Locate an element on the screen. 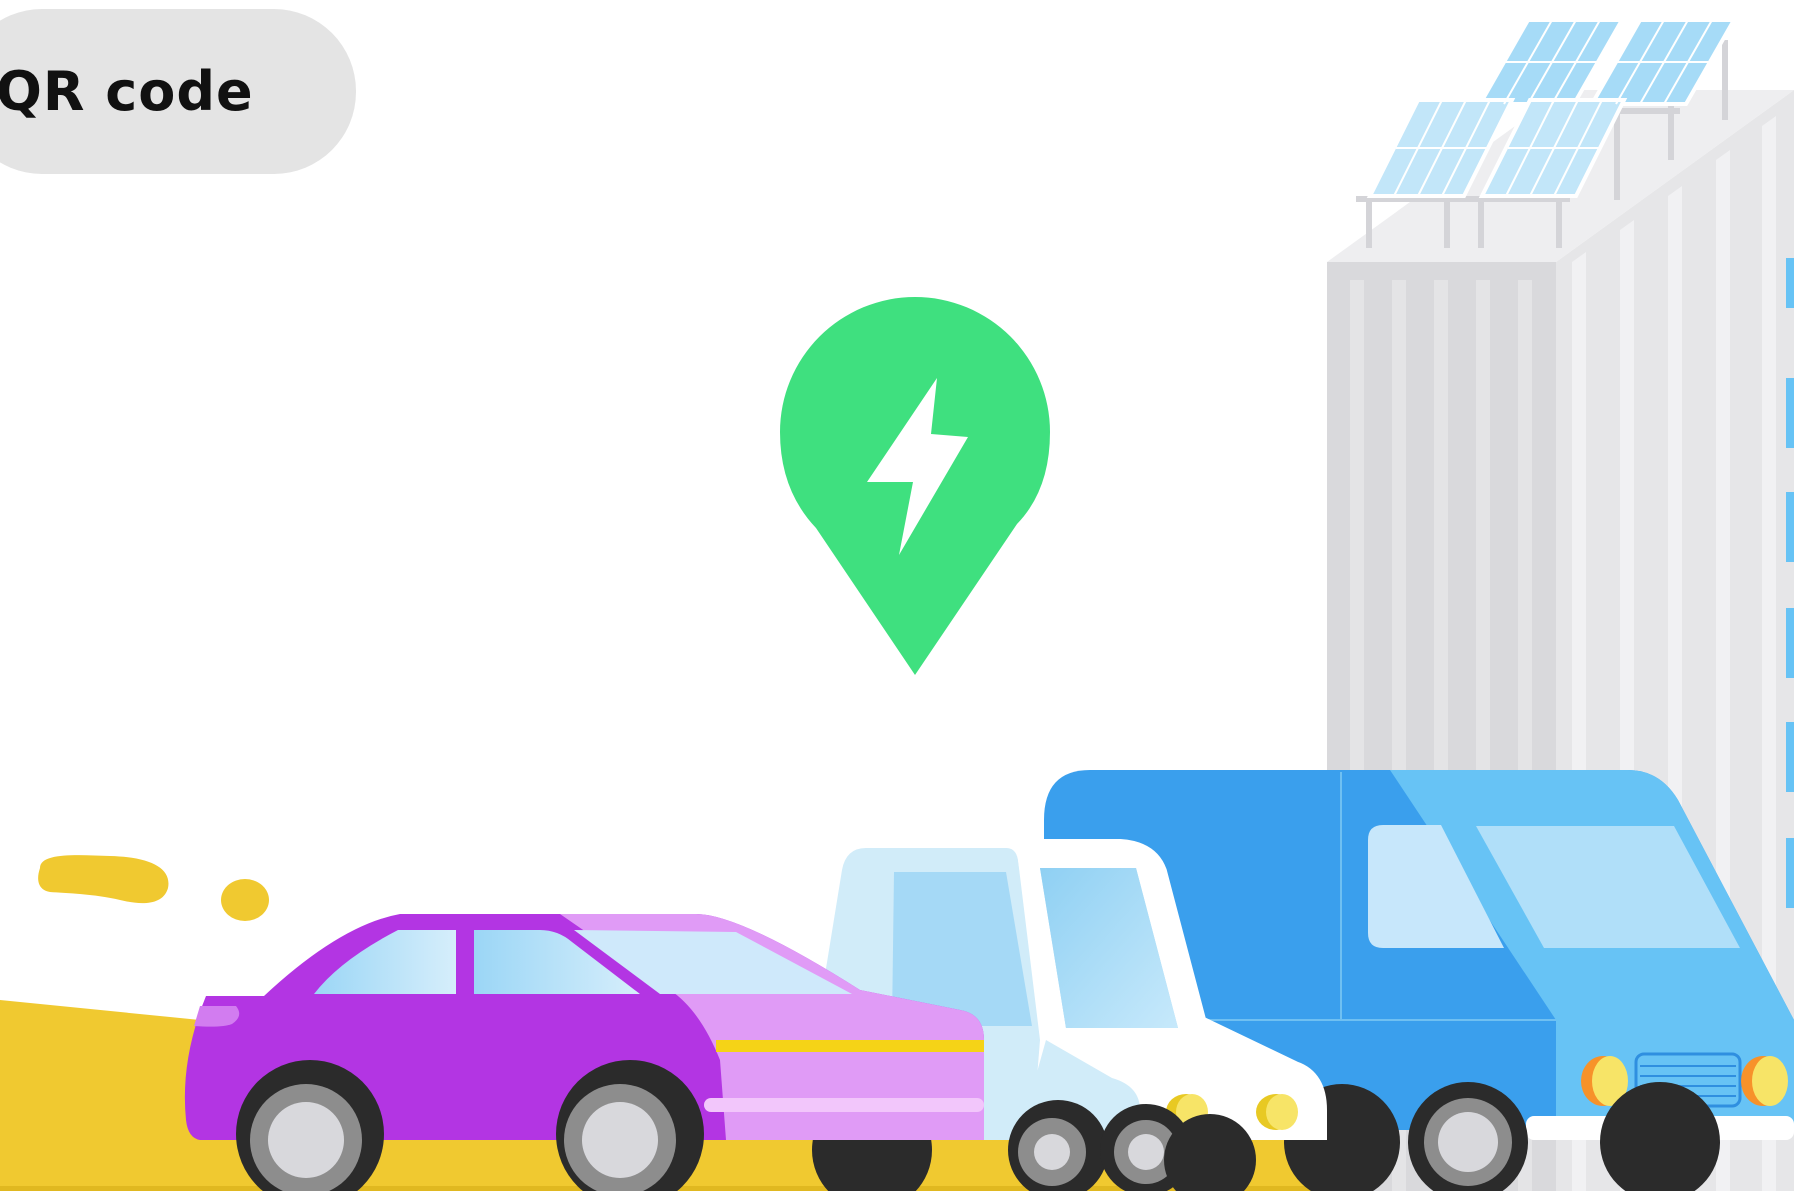 The width and height of the screenshot is (1794, 1191). splash-decoration is located at coordinates (153, 888).